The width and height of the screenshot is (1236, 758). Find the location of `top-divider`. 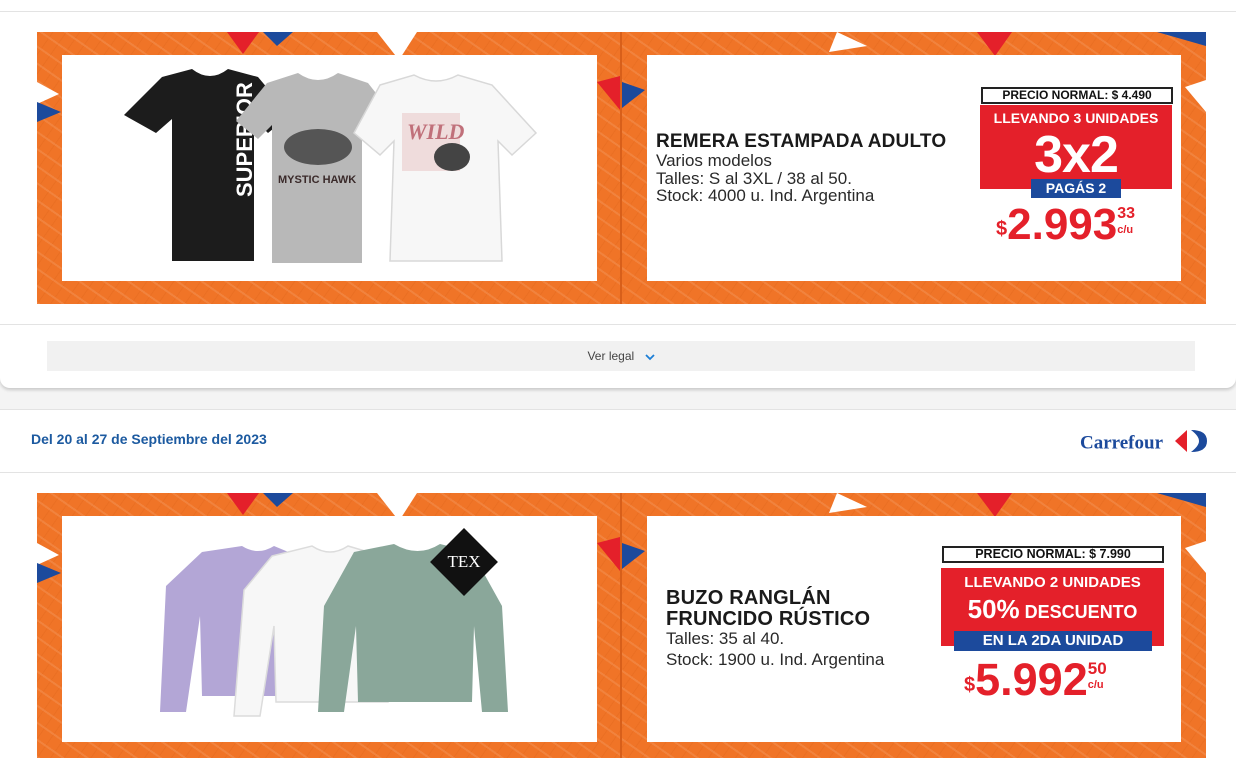

top-divider is located at coordinates (618, 11).